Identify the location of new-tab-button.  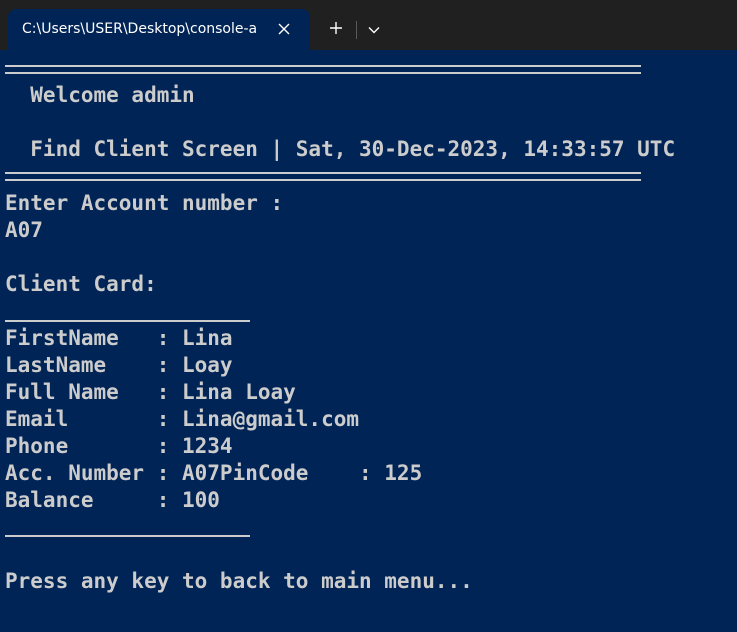
(336, 30).